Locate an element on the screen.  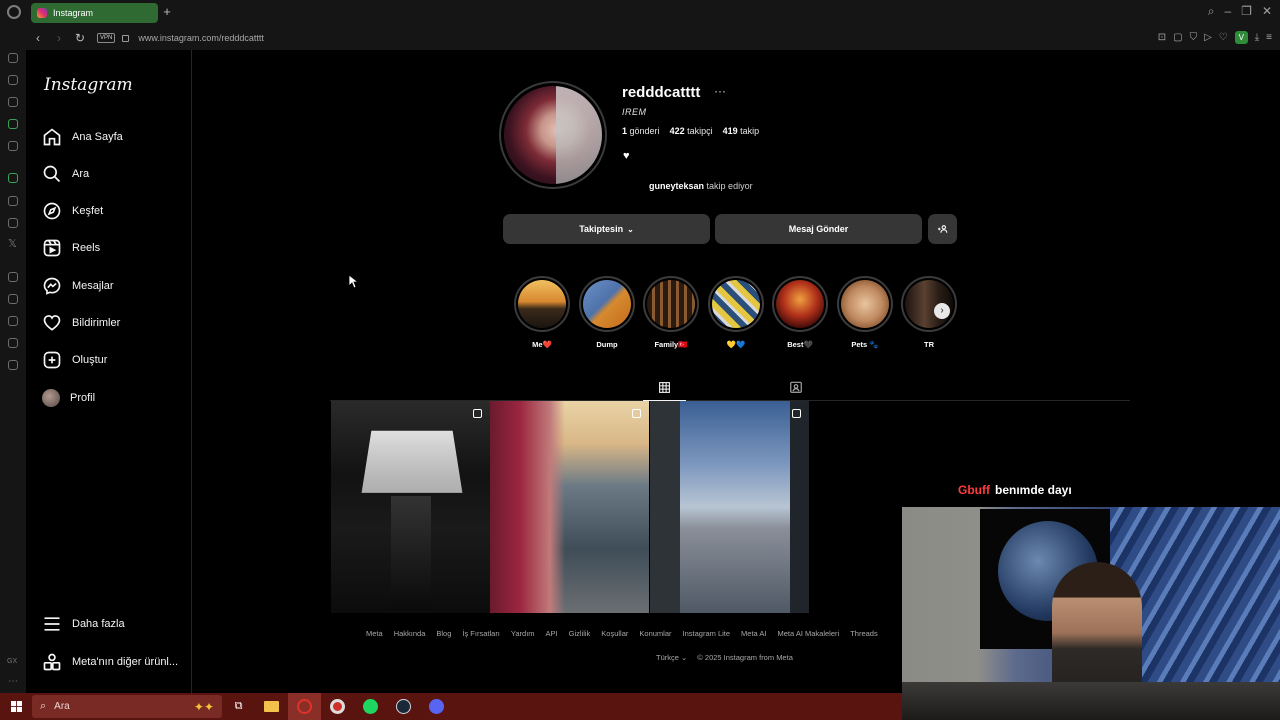
chevron-down-icon: ⌄ is located at coordinates (630, 229).